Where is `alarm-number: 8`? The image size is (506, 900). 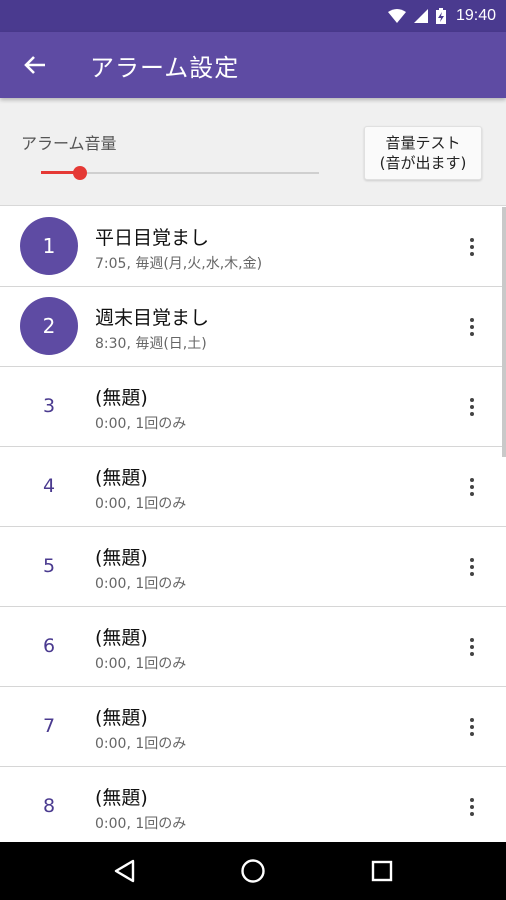
alarm-number: 8 is located at coordinates (49, 806).